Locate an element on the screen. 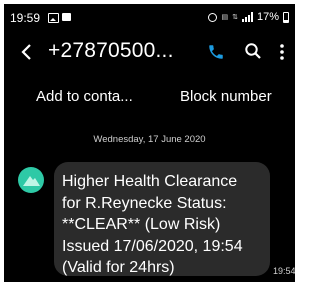 This screenshot has width=320, height=286. date-separator: Wednesday, 17 June 2020 is located at coordinates (149, 139).